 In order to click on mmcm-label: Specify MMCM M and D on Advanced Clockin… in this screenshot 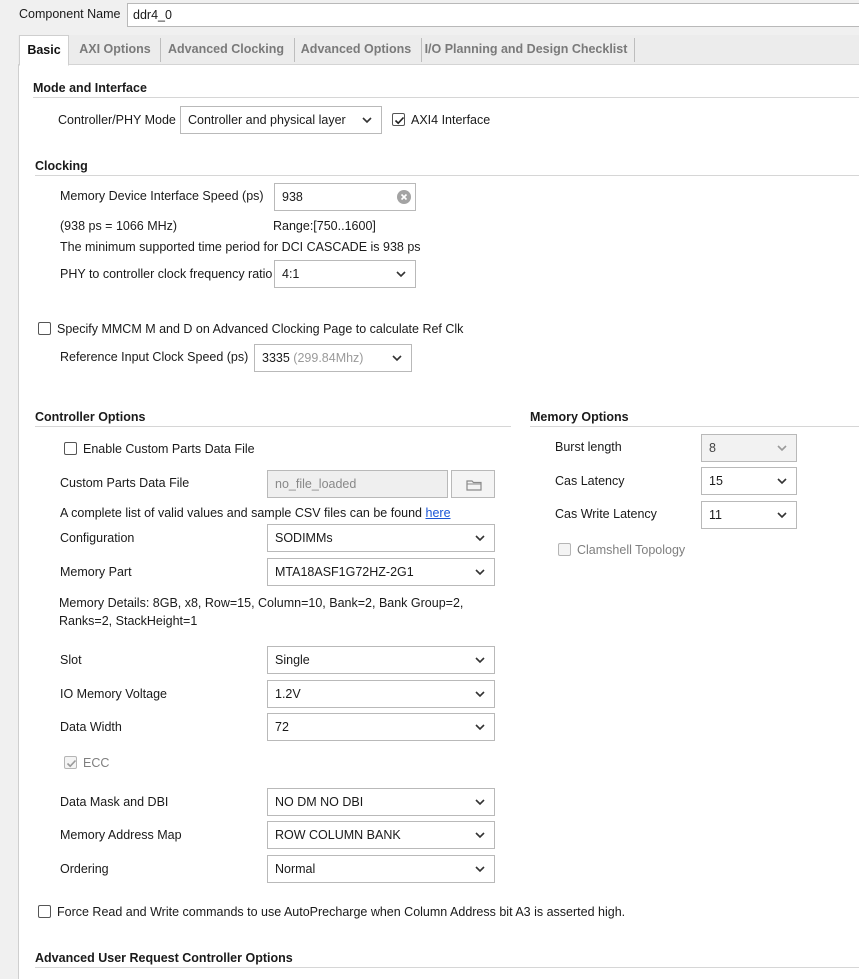, I will do `click(260, 329)`.